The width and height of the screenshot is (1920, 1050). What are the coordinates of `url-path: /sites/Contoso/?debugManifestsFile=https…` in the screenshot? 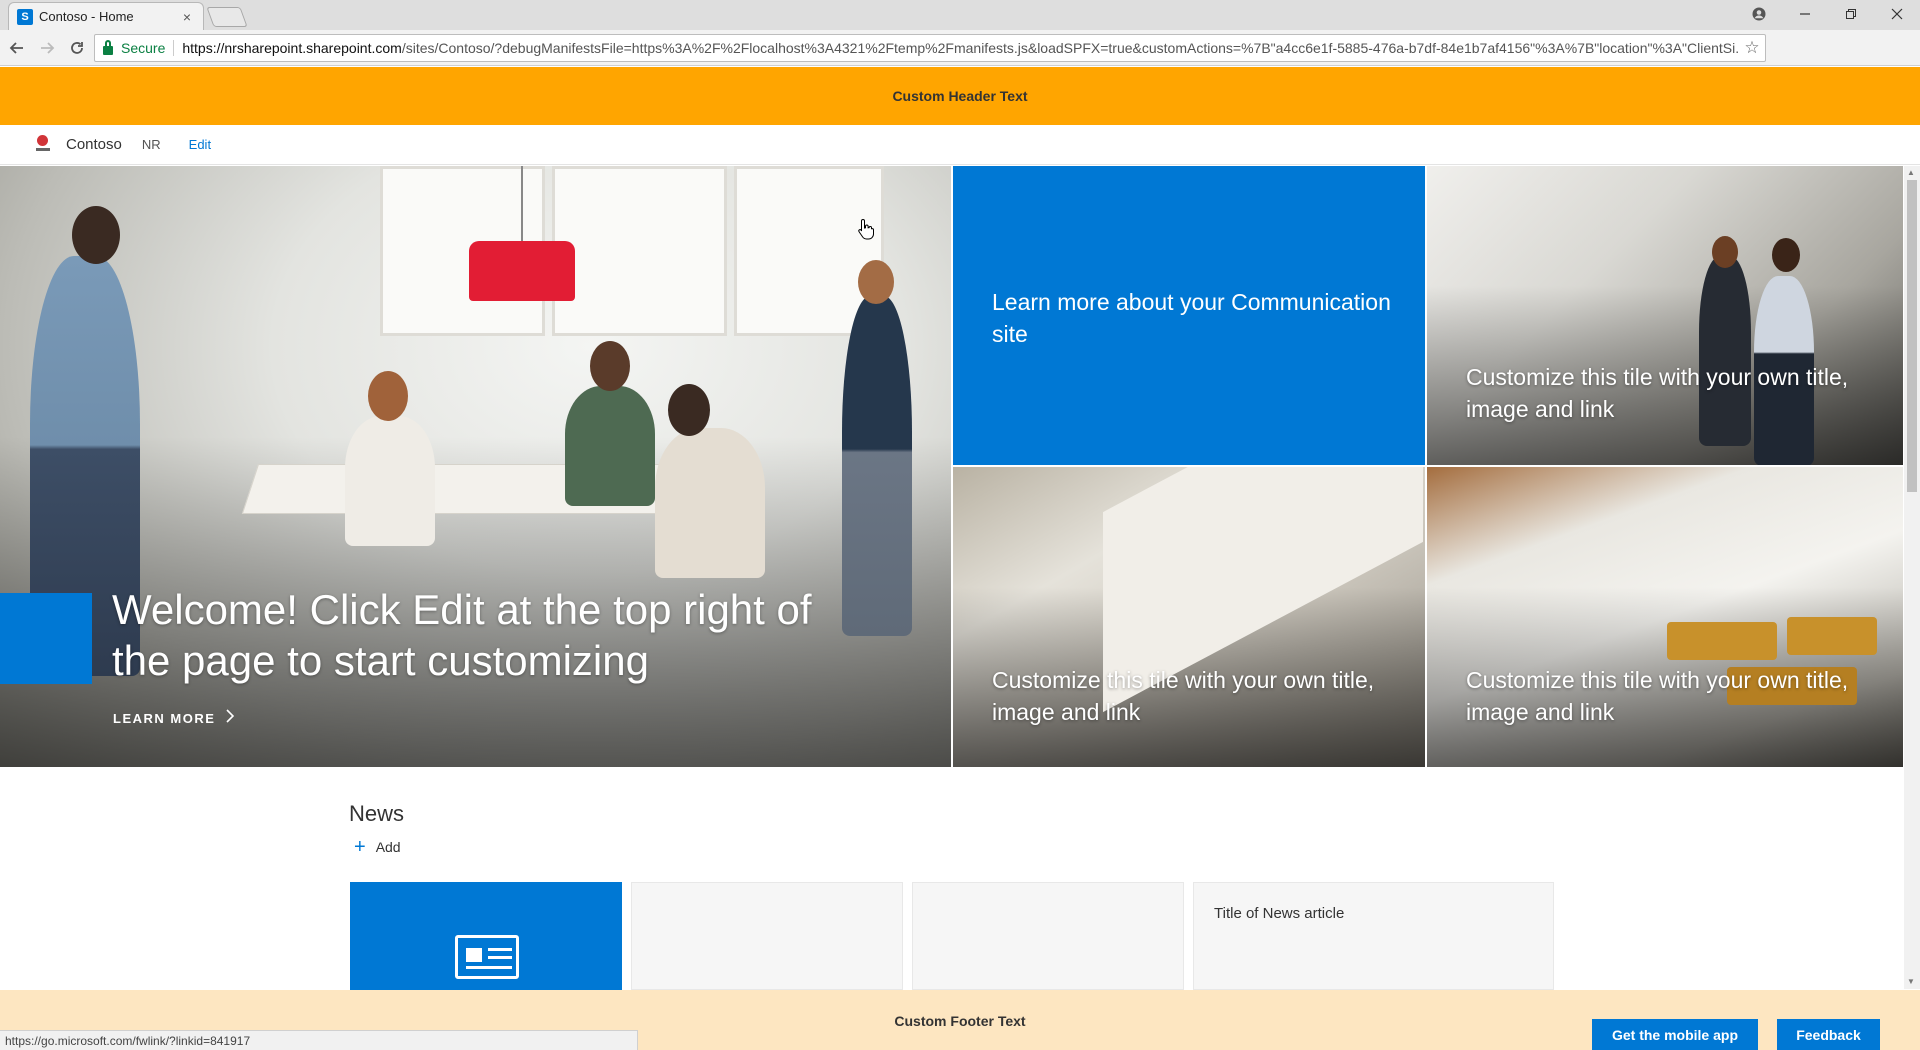 It's located at (1070, 48).